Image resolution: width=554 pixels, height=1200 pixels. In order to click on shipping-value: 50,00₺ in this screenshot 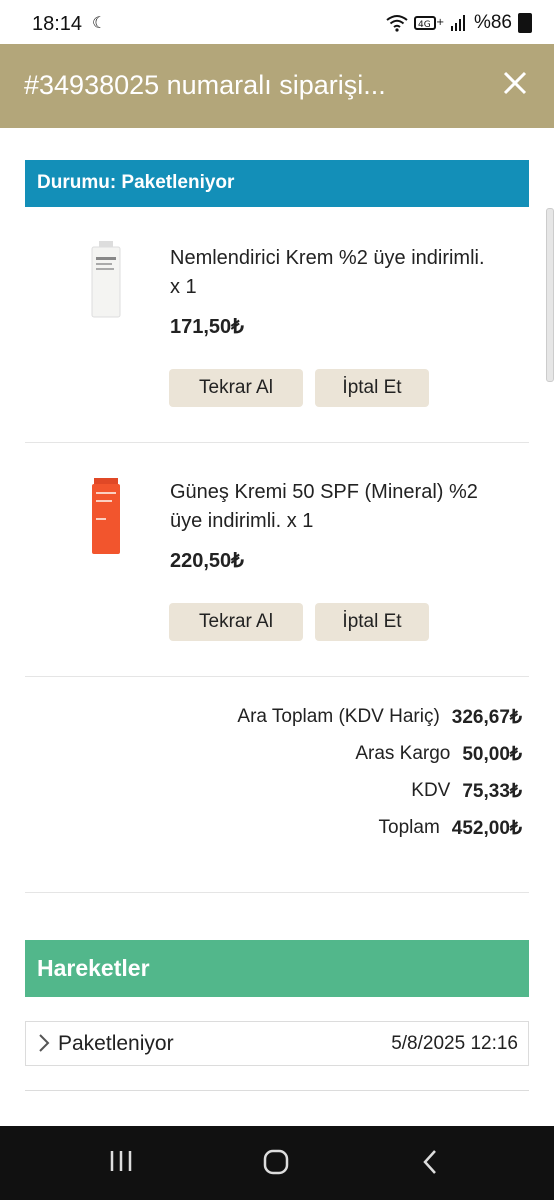, I will do `click(492, 754)`.